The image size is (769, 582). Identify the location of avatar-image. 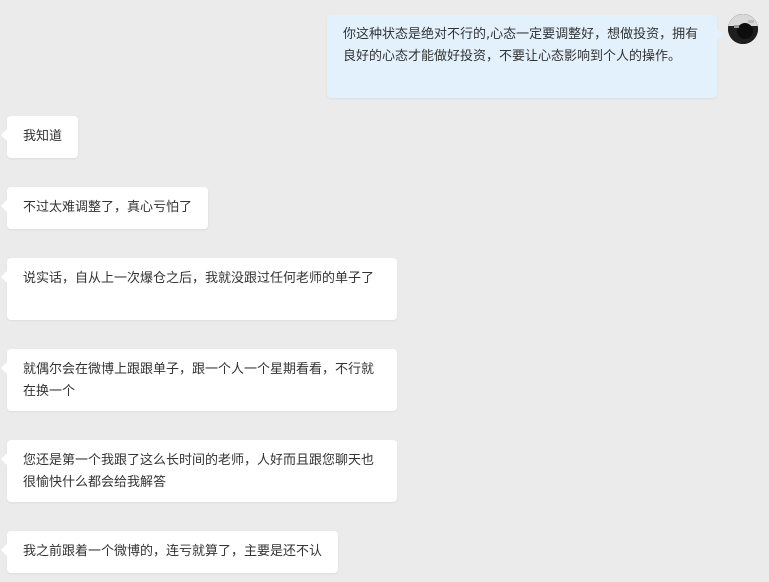
(743, 29).